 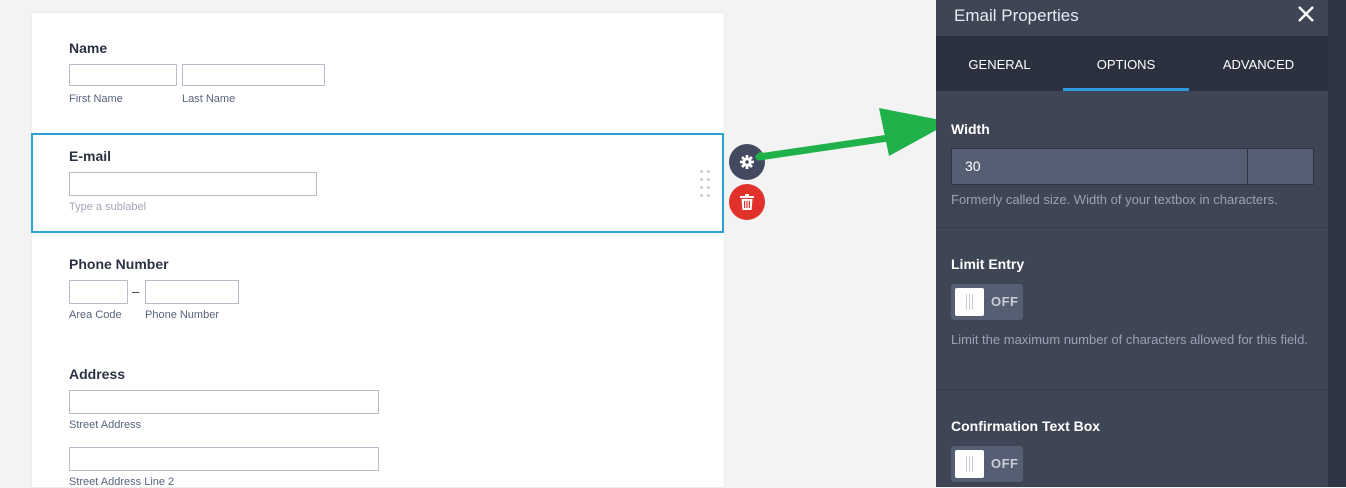 What do you see at coordinates (88, 48) in the screenshot?
I see `name-field-label: Name` at bounding box center [88, 48].